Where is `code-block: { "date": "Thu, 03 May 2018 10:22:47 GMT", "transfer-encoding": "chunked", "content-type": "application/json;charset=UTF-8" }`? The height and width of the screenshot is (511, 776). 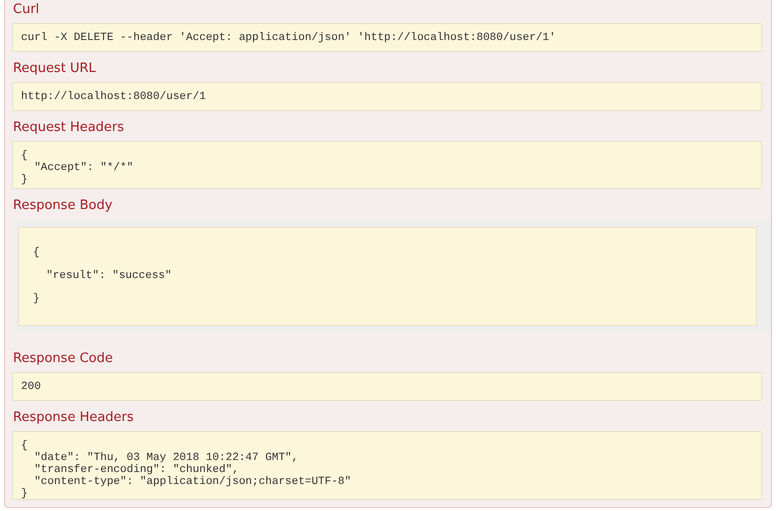 code-block: { "date": "Thu, 03 May 2018 10:22:47 GMT", "transfer-encoding": "chunked", "content-type": "application/json;charset=UTF-8" } is located at coordinates (387, 465).